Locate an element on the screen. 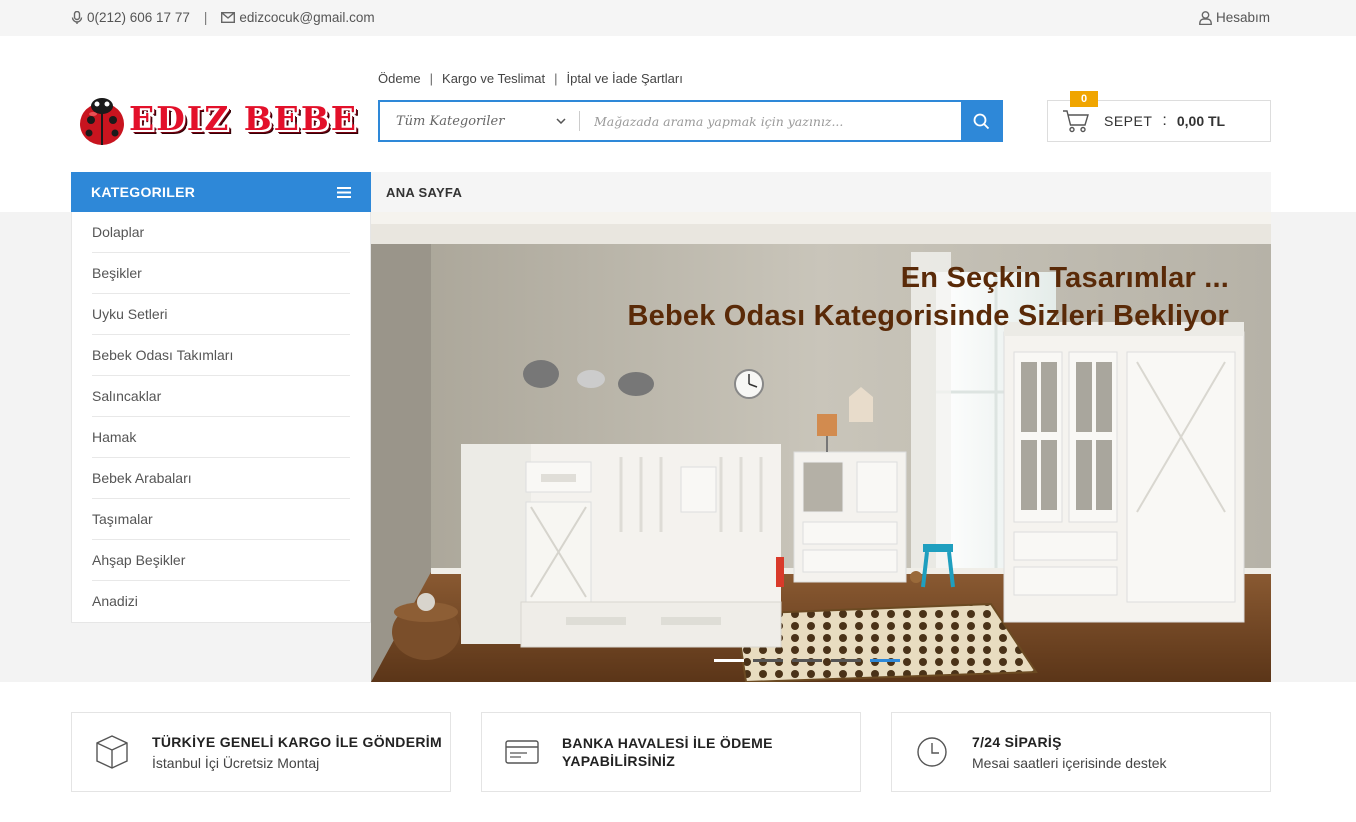 Image resolution: width=1356 pixels, height=822 pixels. feature-subtitle: İstanbul İçi Ücretsiz Montaj is located at coordinates (236, 763).